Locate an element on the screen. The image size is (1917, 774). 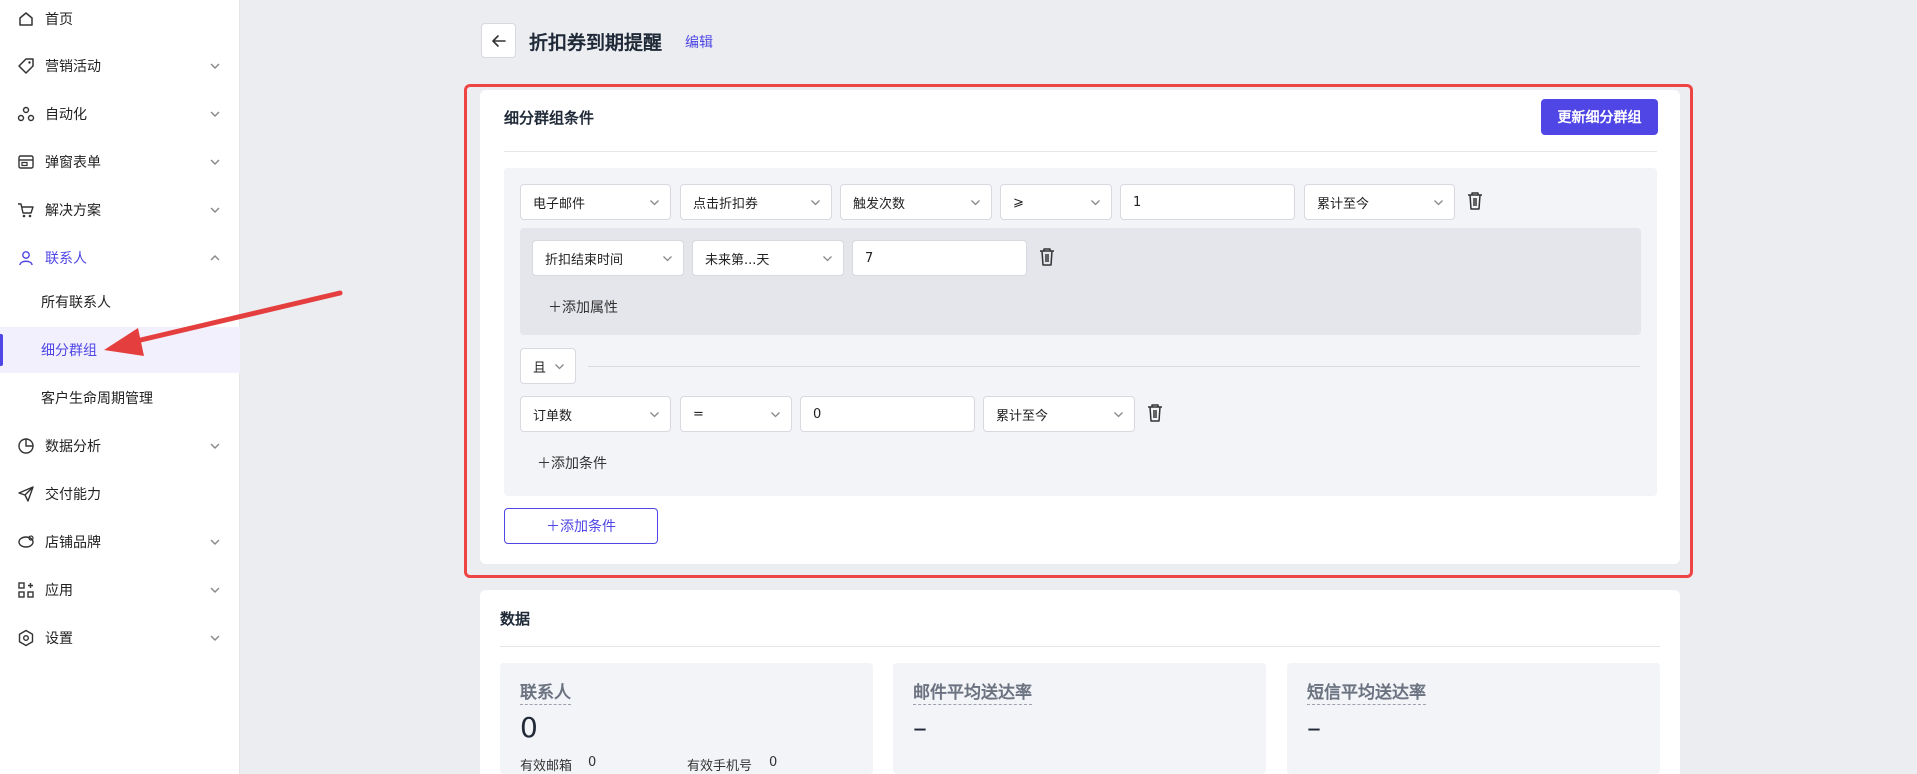
arrow-left-icon is located at coordinates (498, 40).